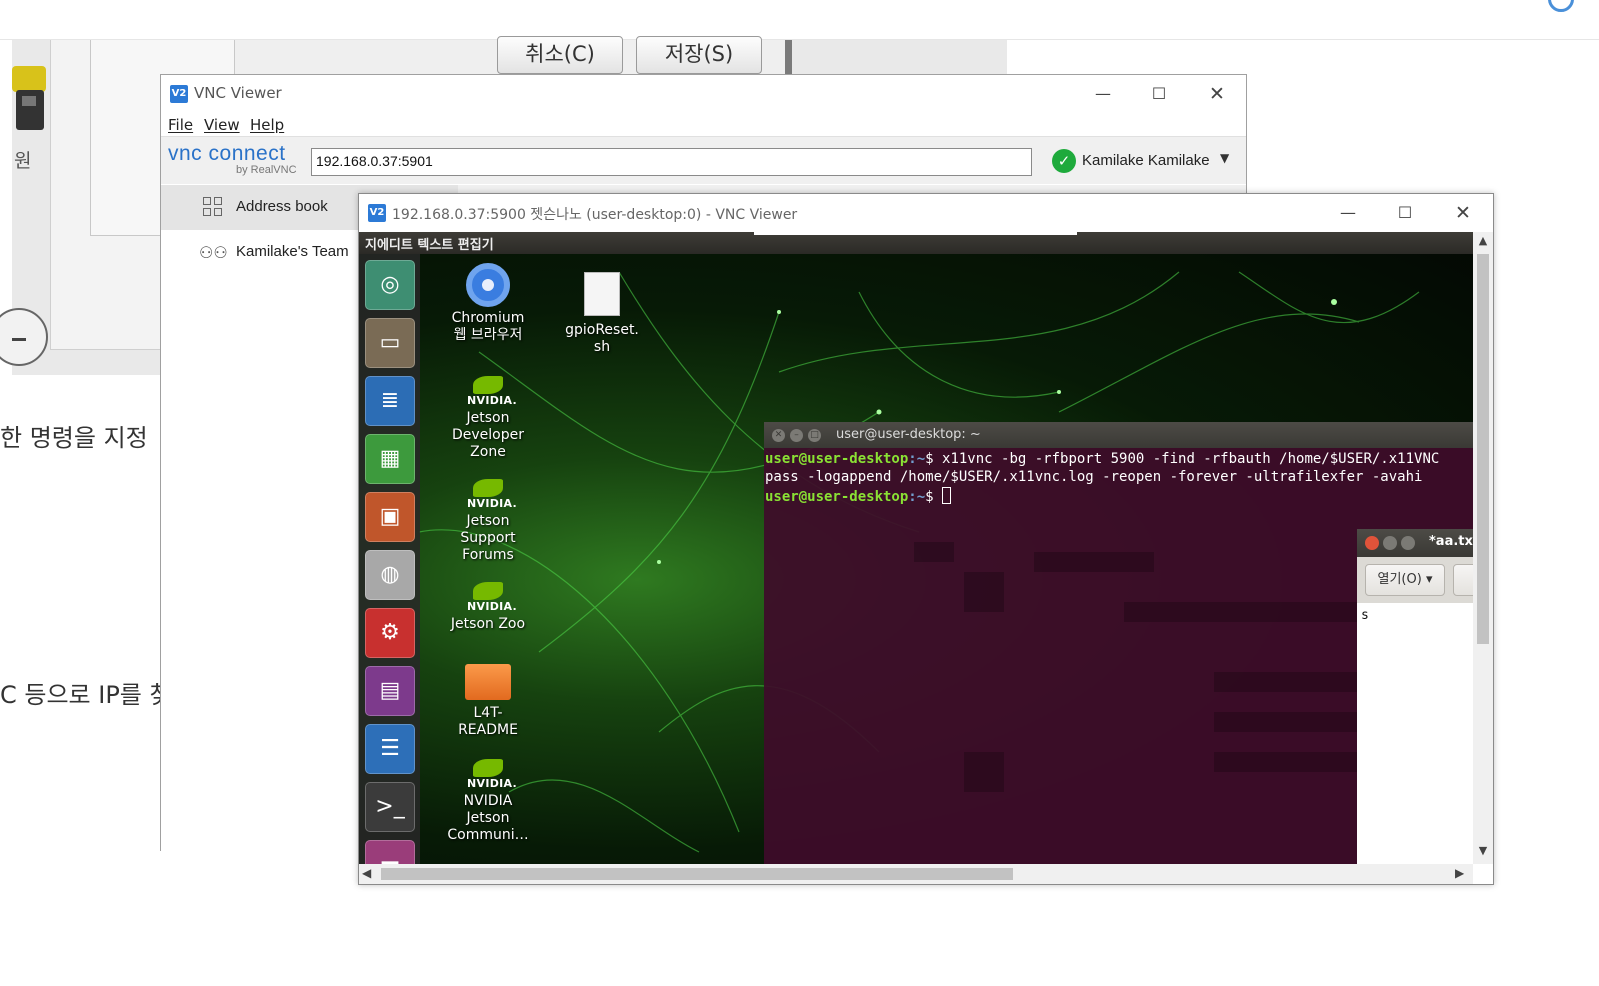  I want to click on menu-help: Help, so click(267, 125).